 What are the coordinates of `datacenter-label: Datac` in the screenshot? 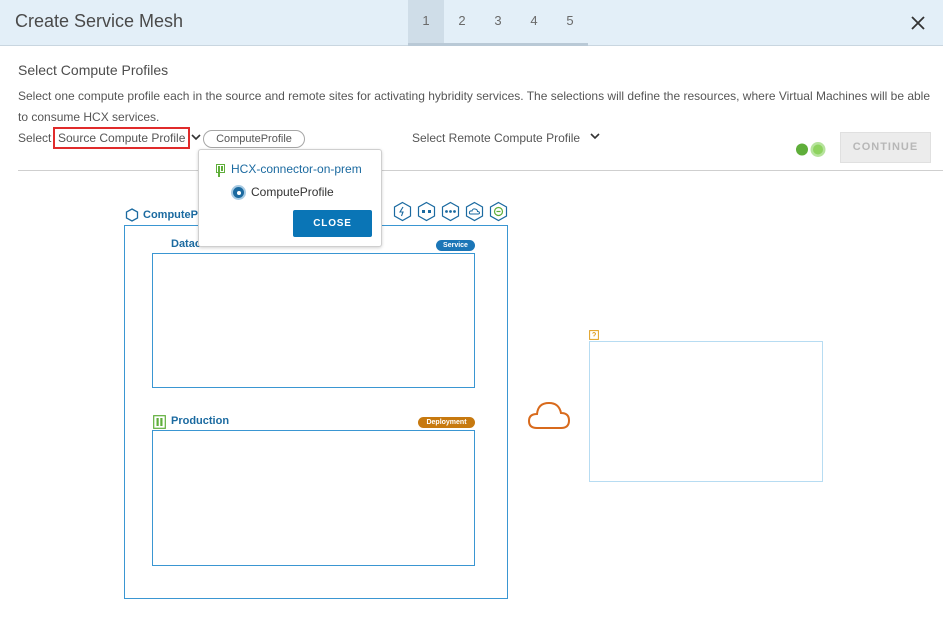 It's located at (186, 244).